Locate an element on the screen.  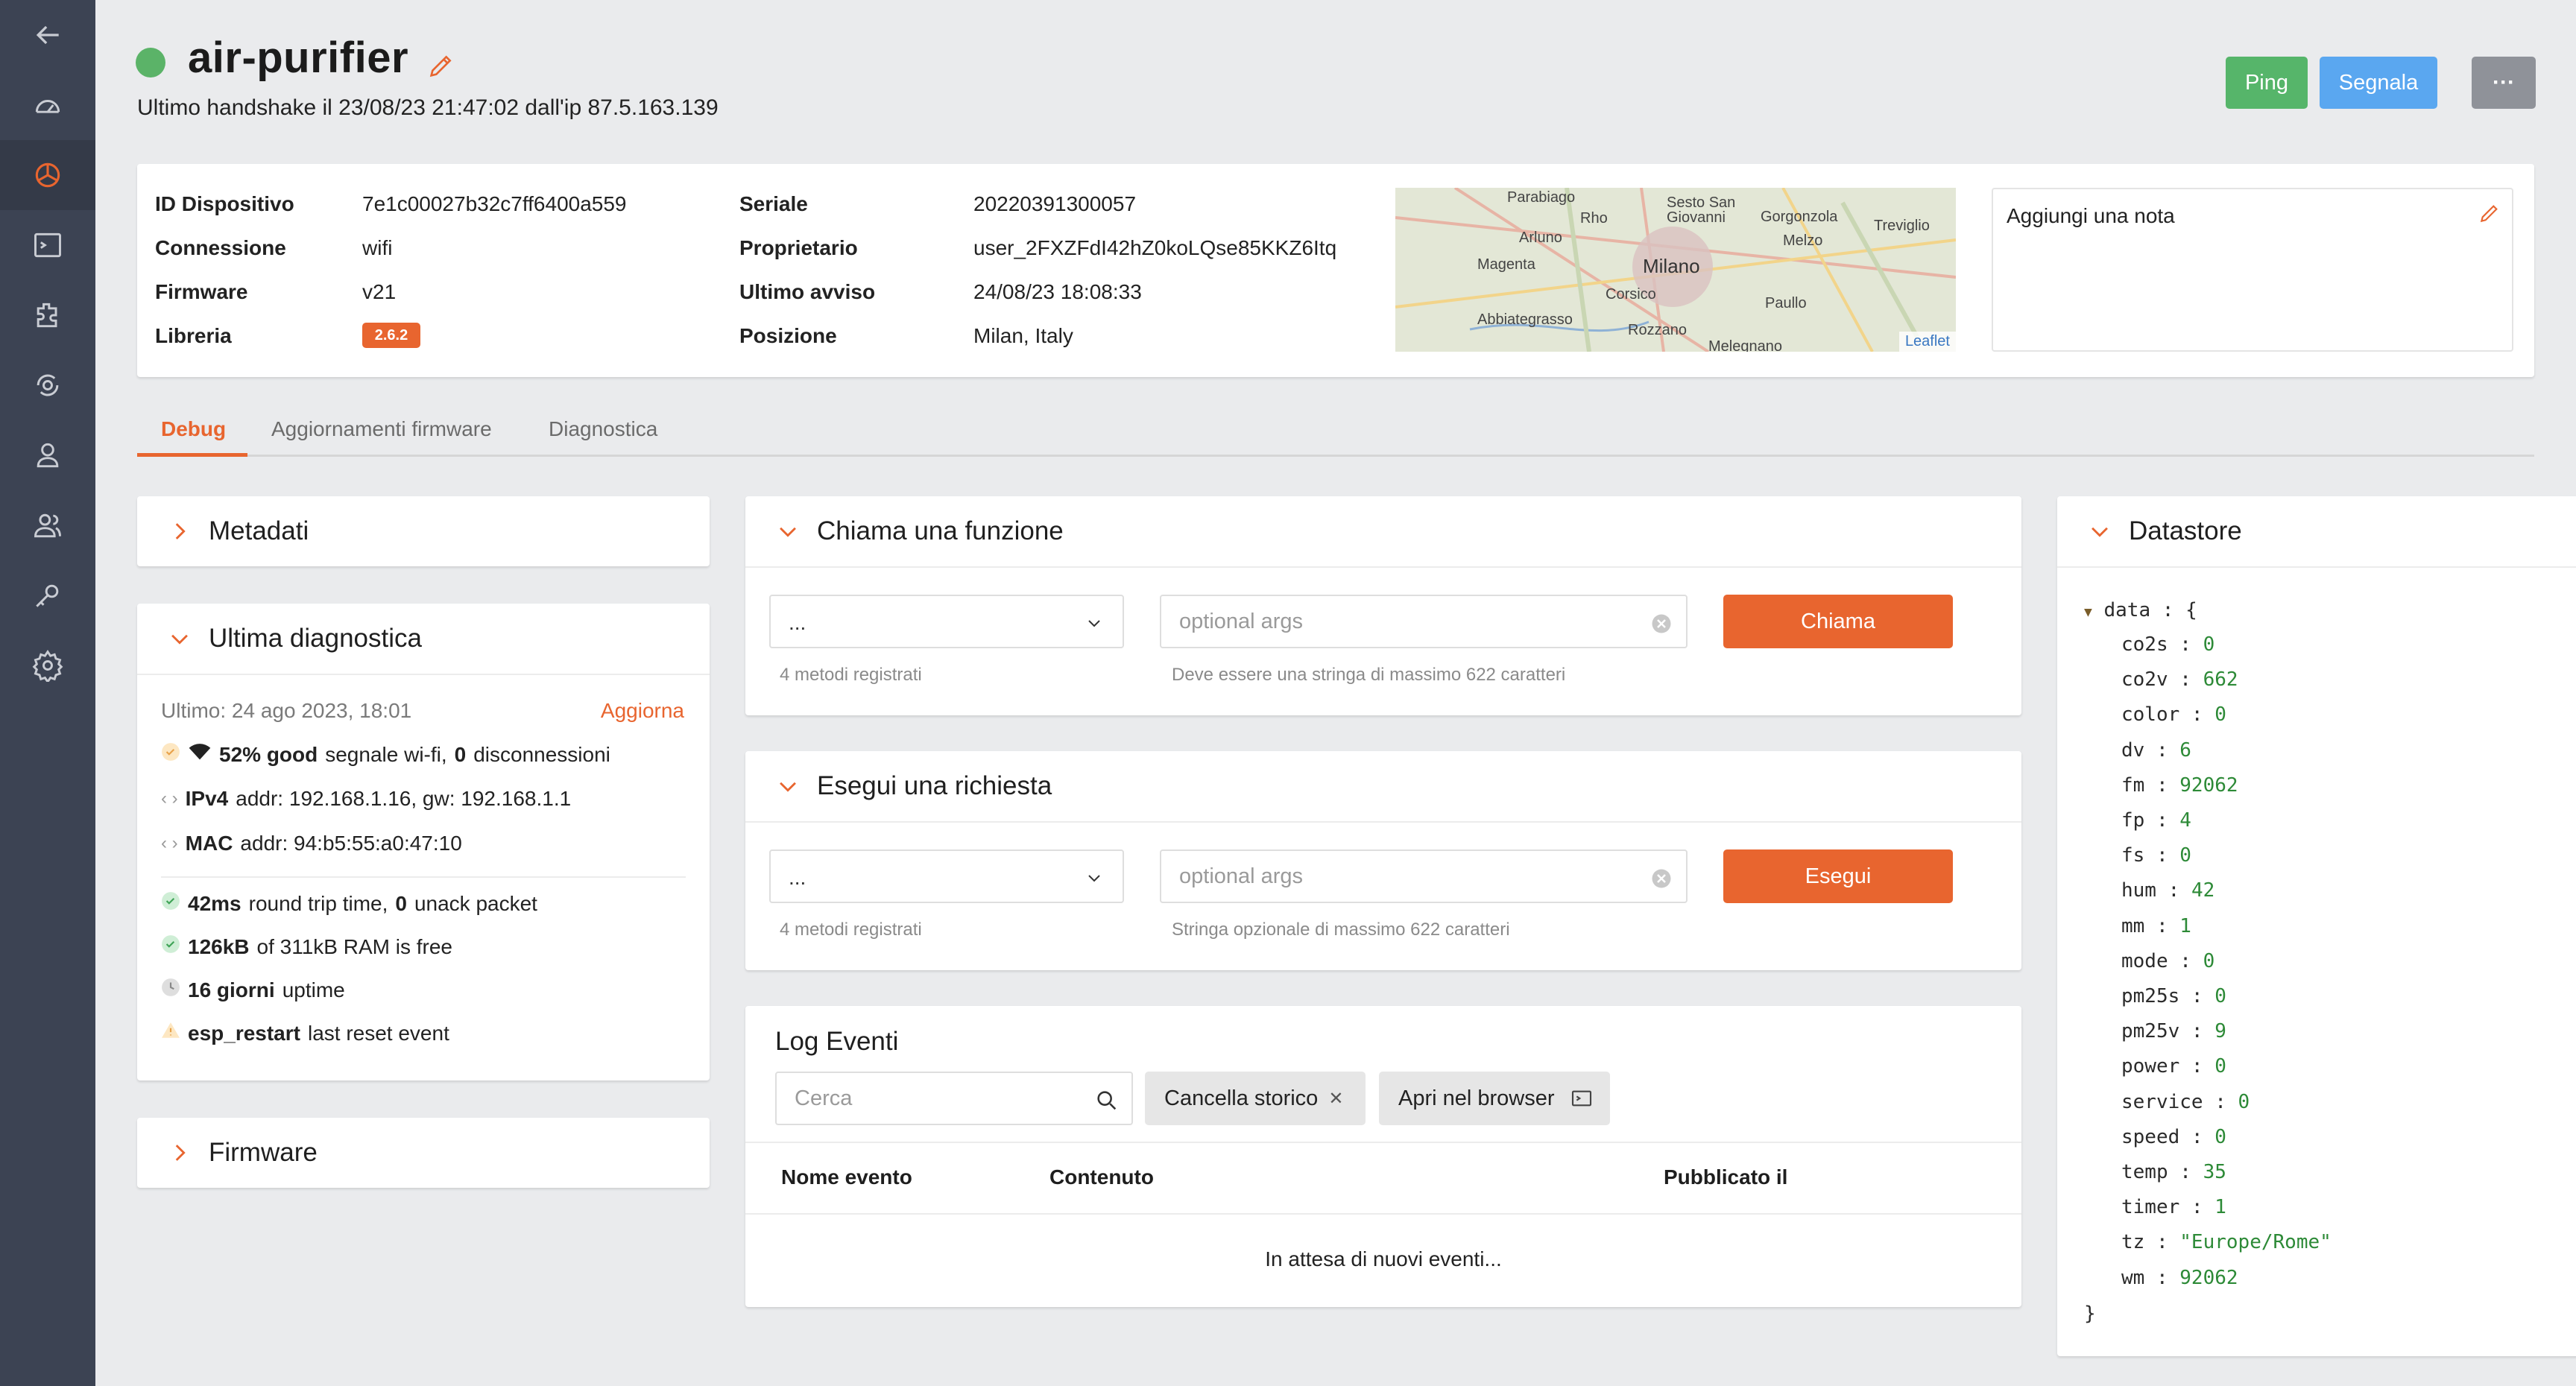
position-value: Milan, Italy is located at coordinates (1023, 335).